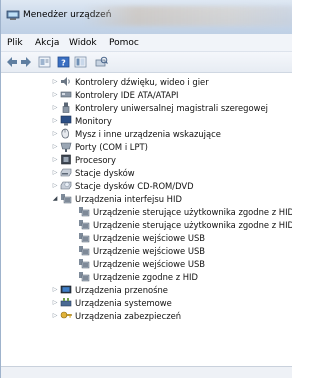 This screenshot has width=320, height=378. What do you see at coordinates (121, 290) in the screenshot?
I see `tree-item-label: Urządzenia przenośne` at bounding box center [121, 290].